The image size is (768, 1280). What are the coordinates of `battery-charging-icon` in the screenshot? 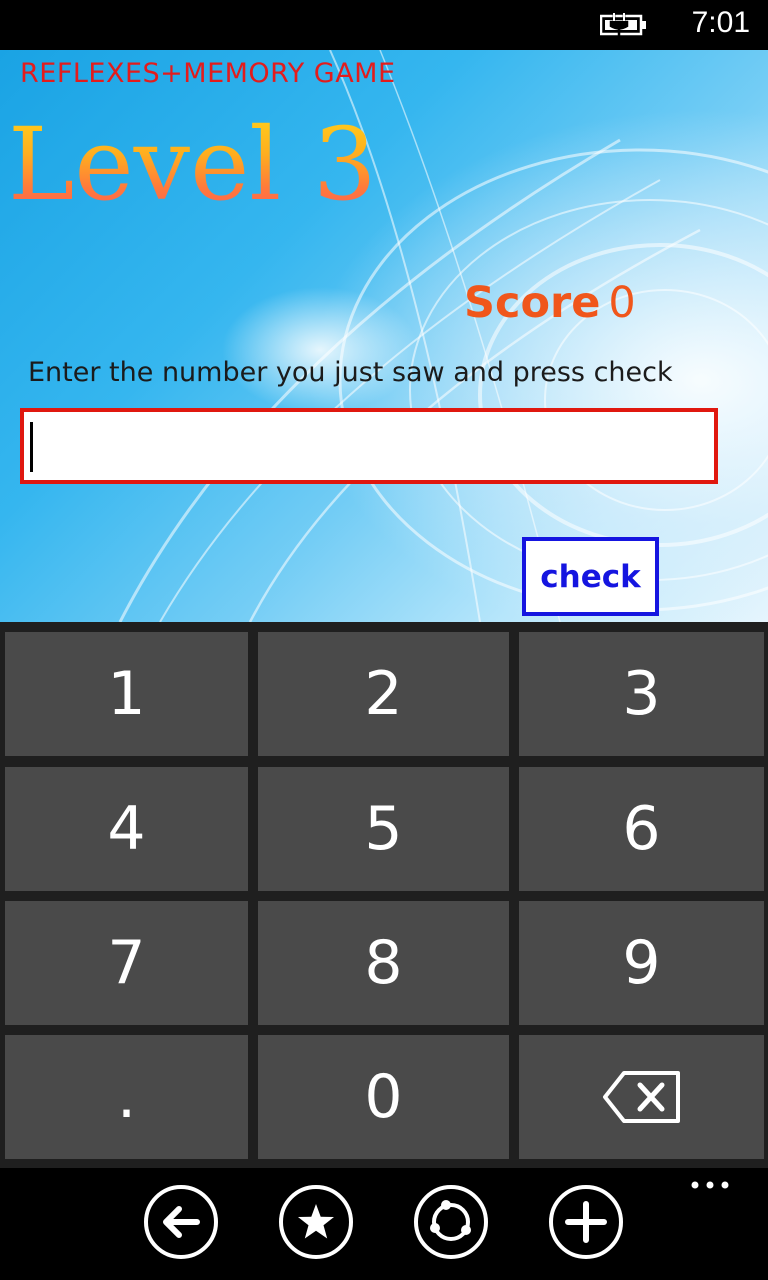 It's located at (623, 24).